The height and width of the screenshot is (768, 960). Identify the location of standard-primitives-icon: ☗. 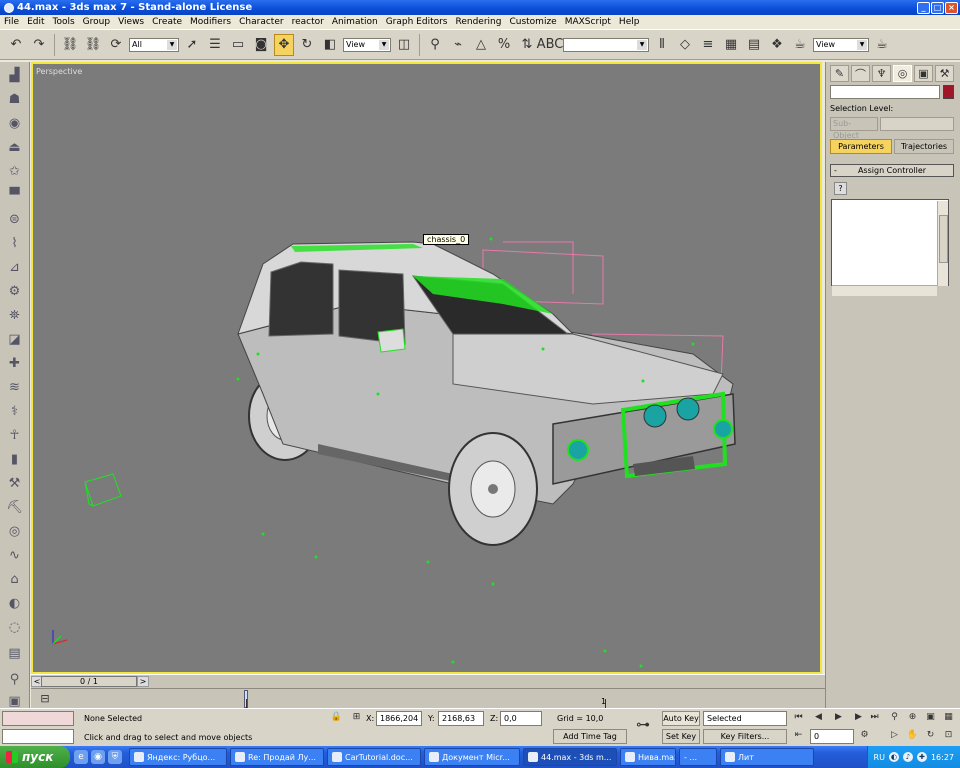
(14, 99).